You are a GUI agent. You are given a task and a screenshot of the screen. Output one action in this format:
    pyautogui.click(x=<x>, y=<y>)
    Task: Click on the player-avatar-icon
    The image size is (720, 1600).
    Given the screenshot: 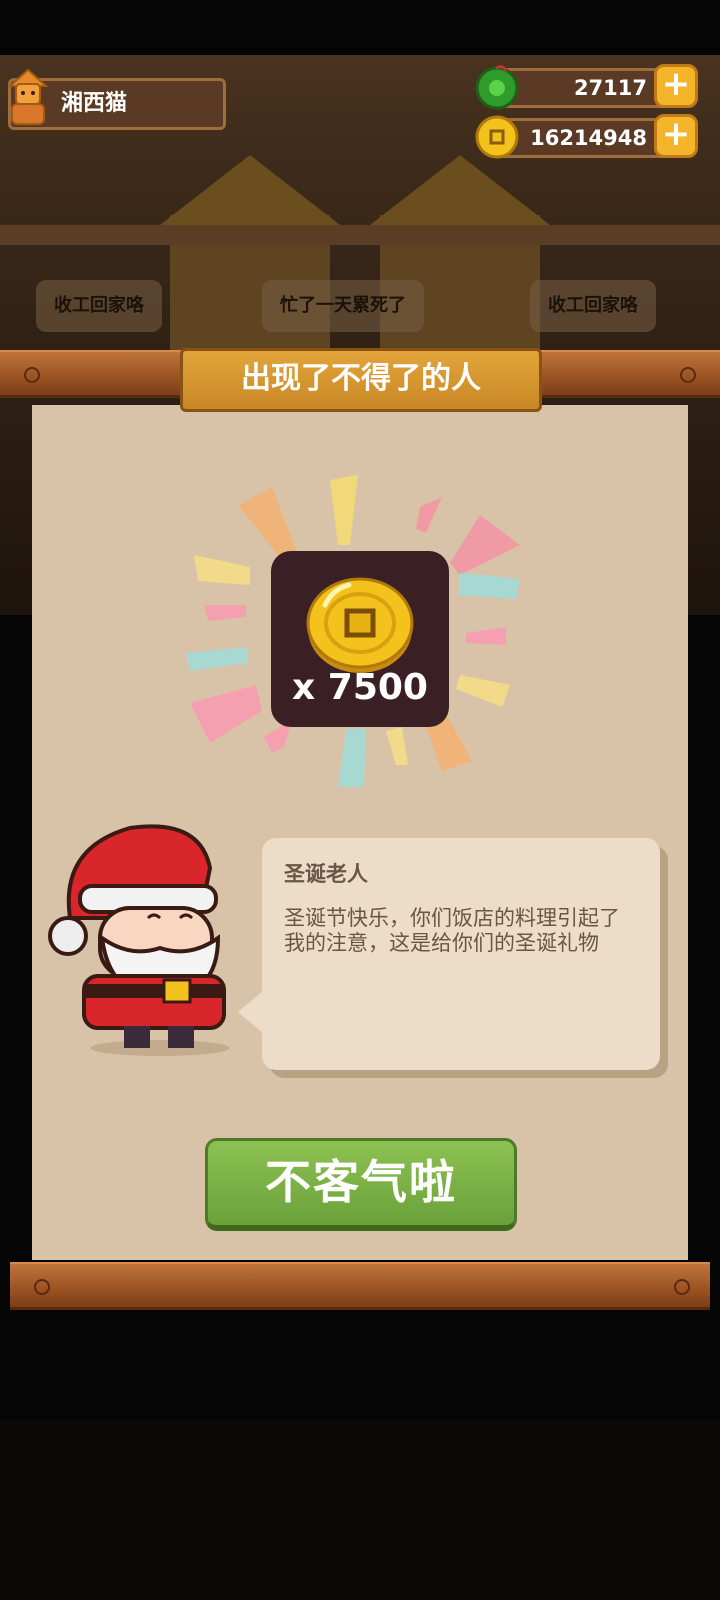 What is the action you would take?
    pyautogui.click(x=28, y=97)
    